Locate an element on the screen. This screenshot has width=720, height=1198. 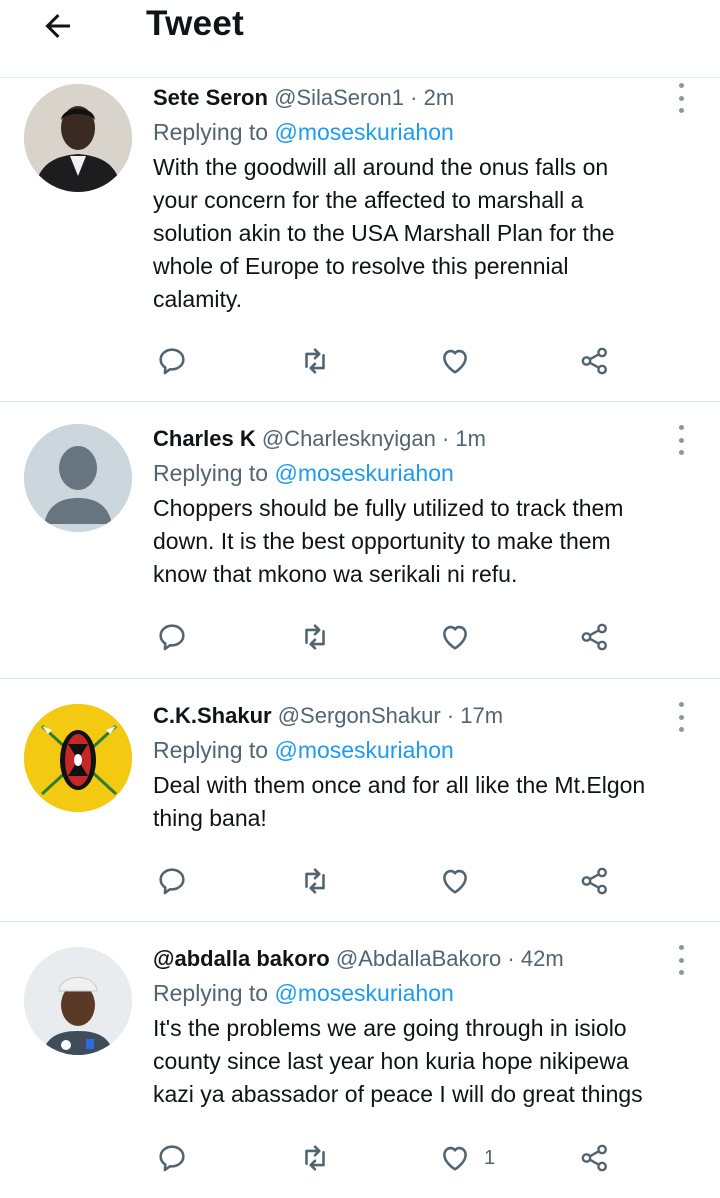
tweet-time: · 1m is located at coordinates (464, 438).